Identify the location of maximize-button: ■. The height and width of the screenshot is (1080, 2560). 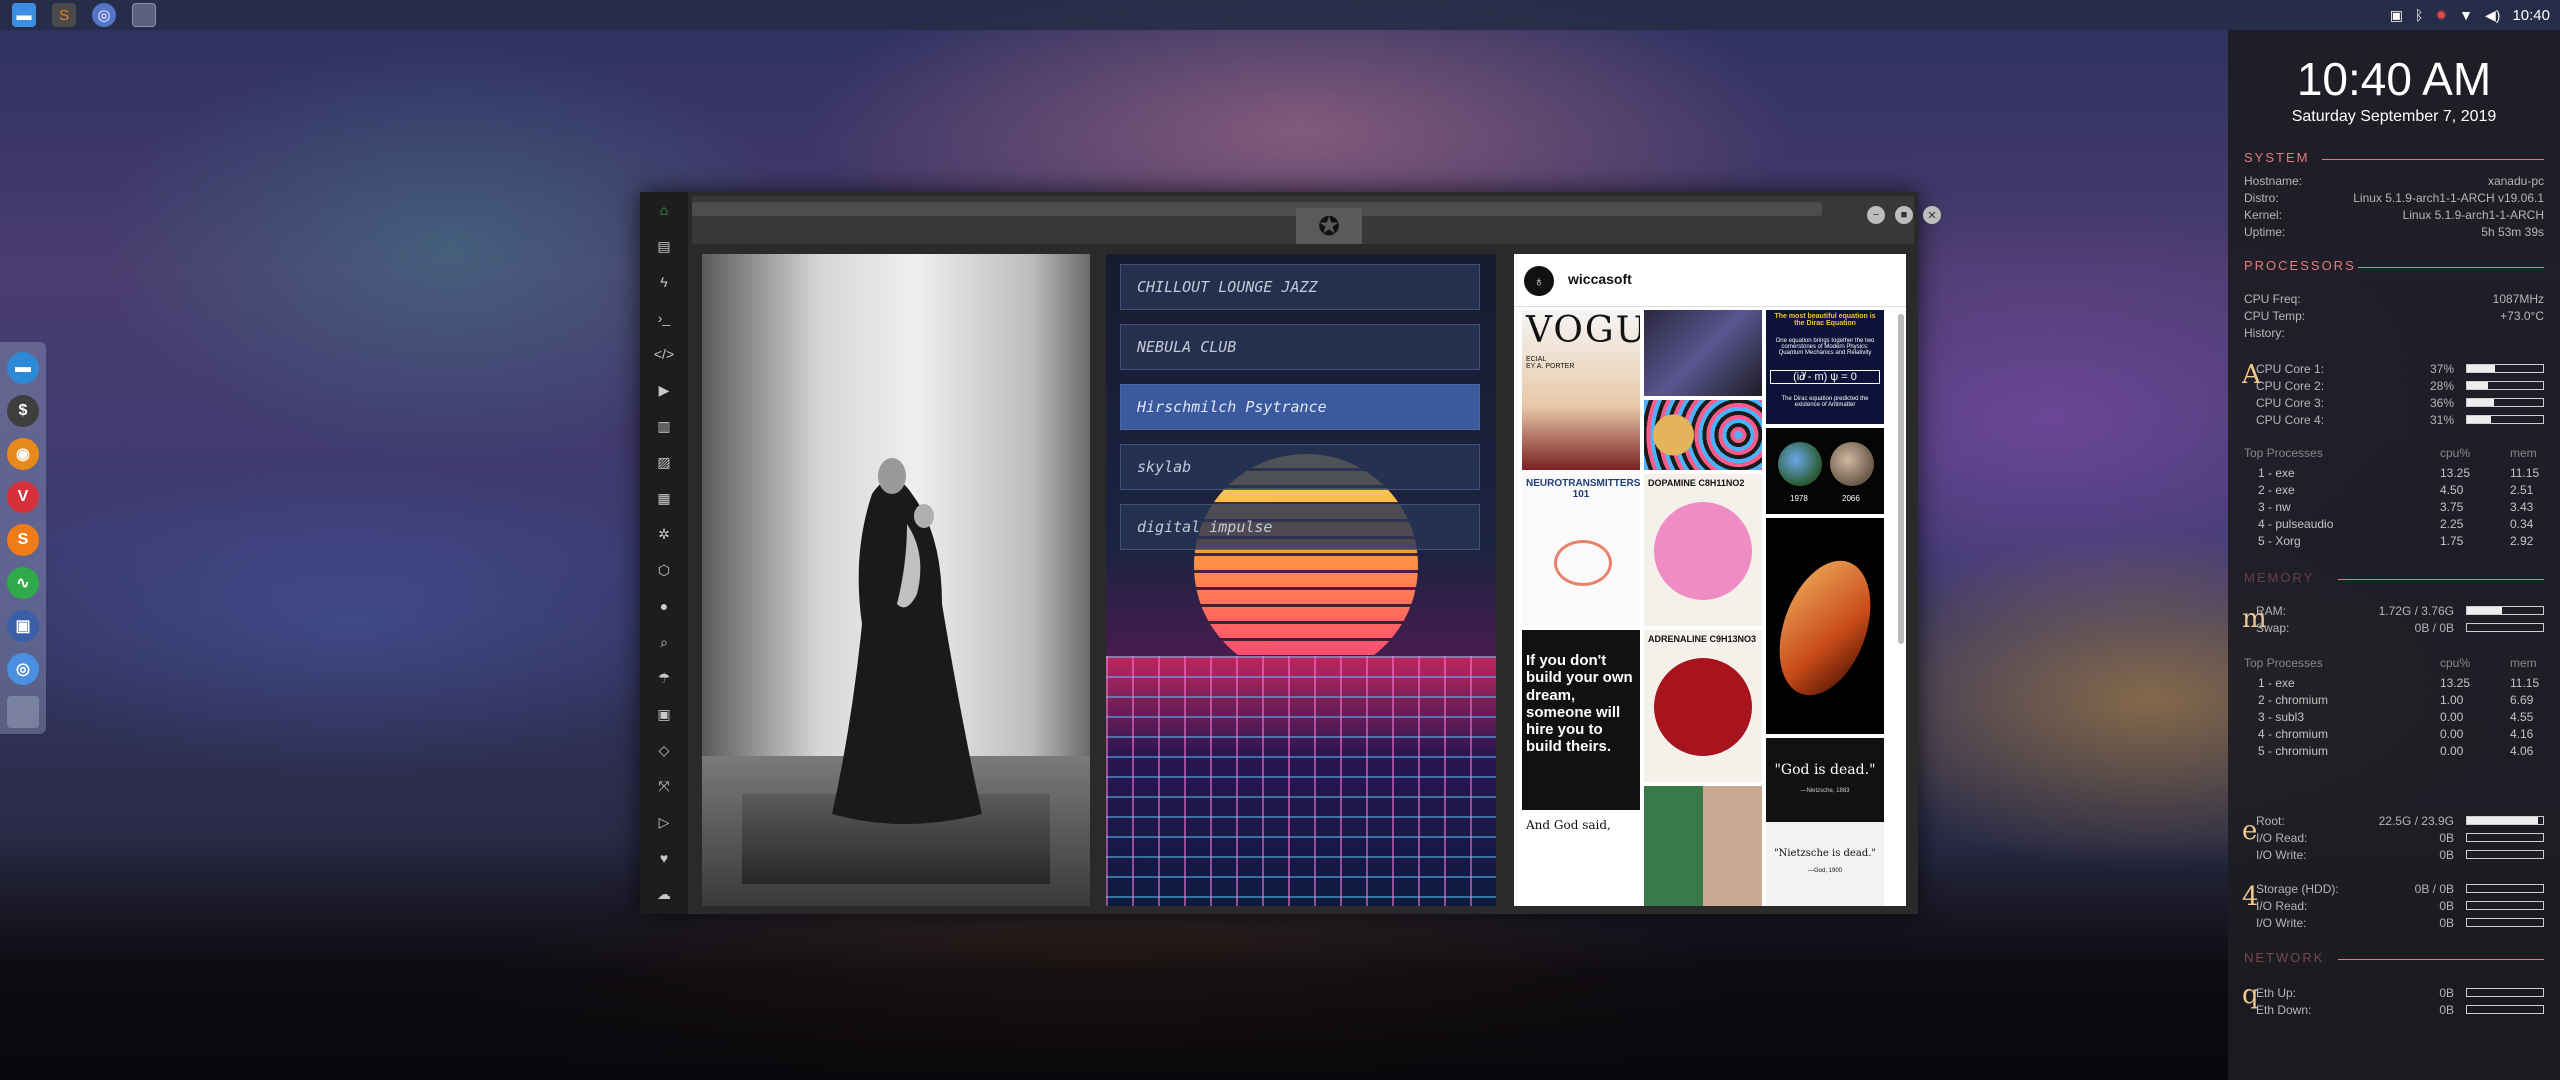
(1904, 215).